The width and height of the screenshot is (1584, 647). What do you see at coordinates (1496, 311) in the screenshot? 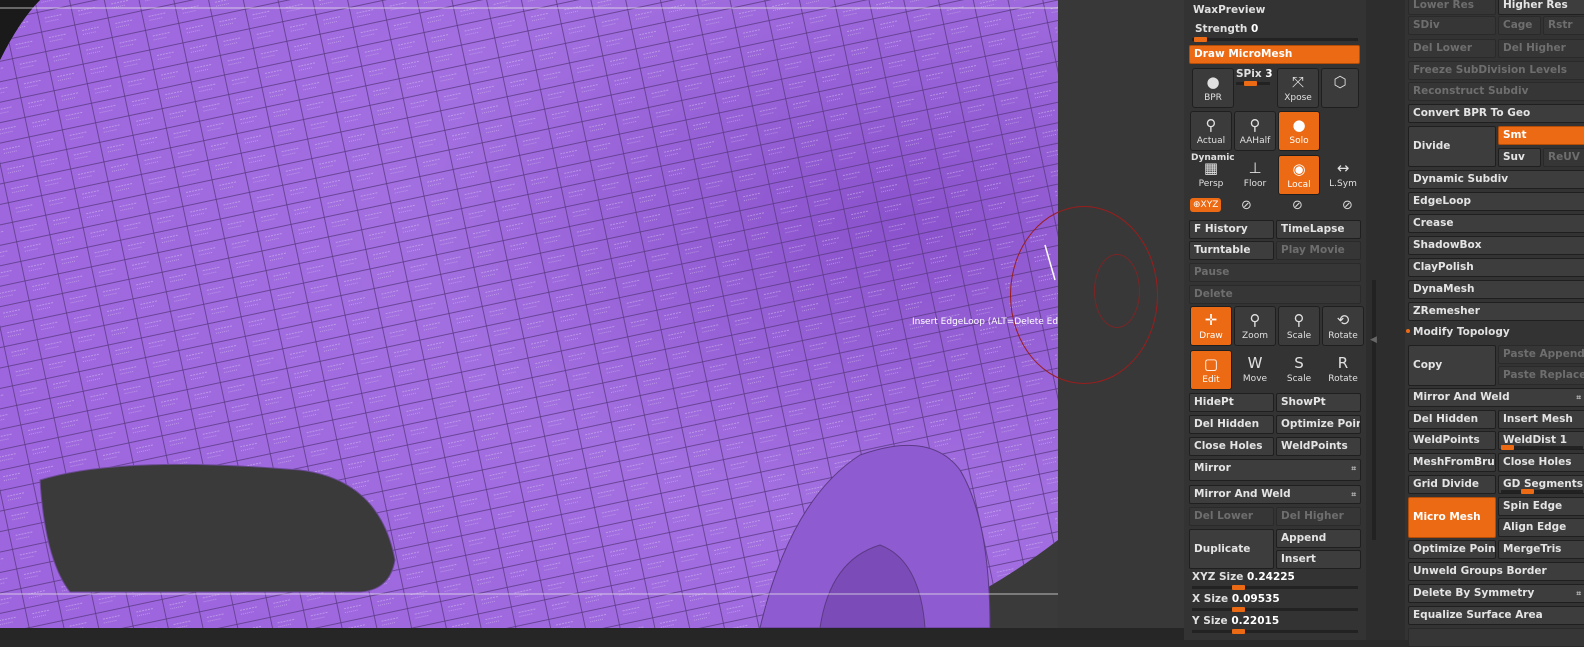
I see `zremesher-section: ZRemesher` at bounding box center [1496, 311].